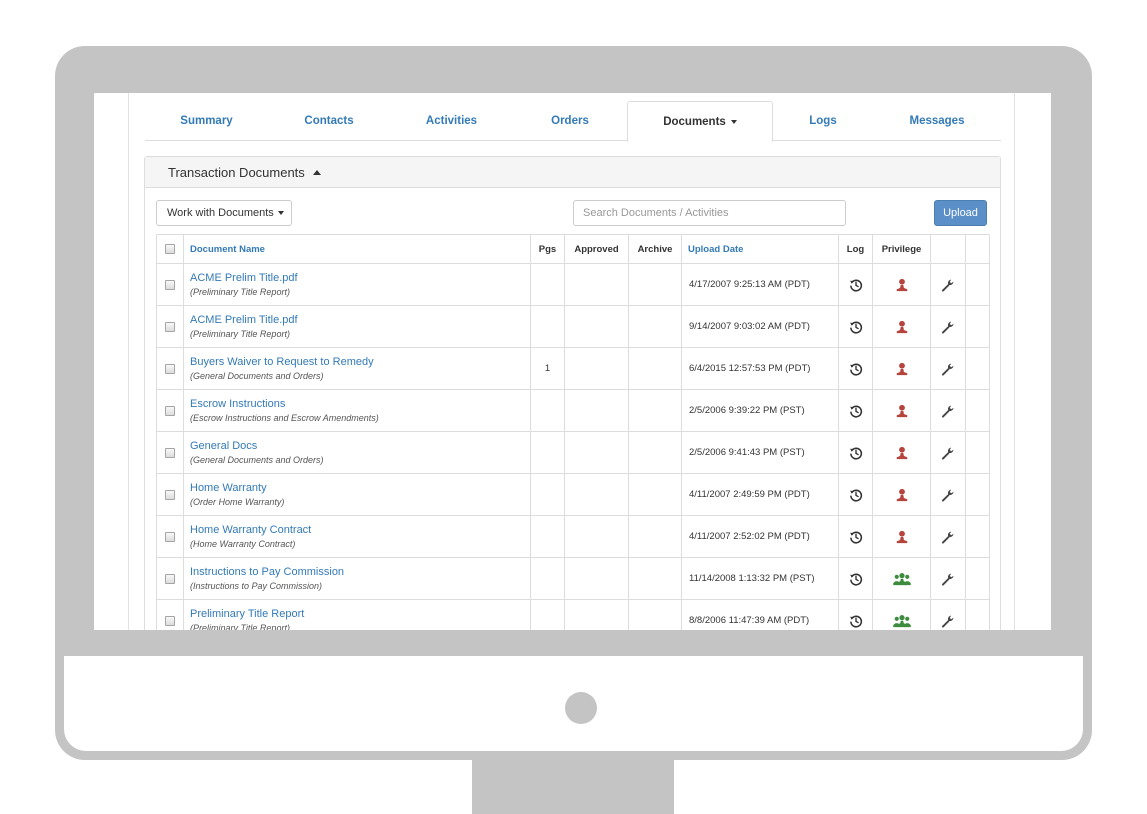 Image resolution: width=1147 pixels, height=814 pixels. I want to click on upload-date-cell: 2/5/2006 9:39:22 PM (PST), so click(760, 410).